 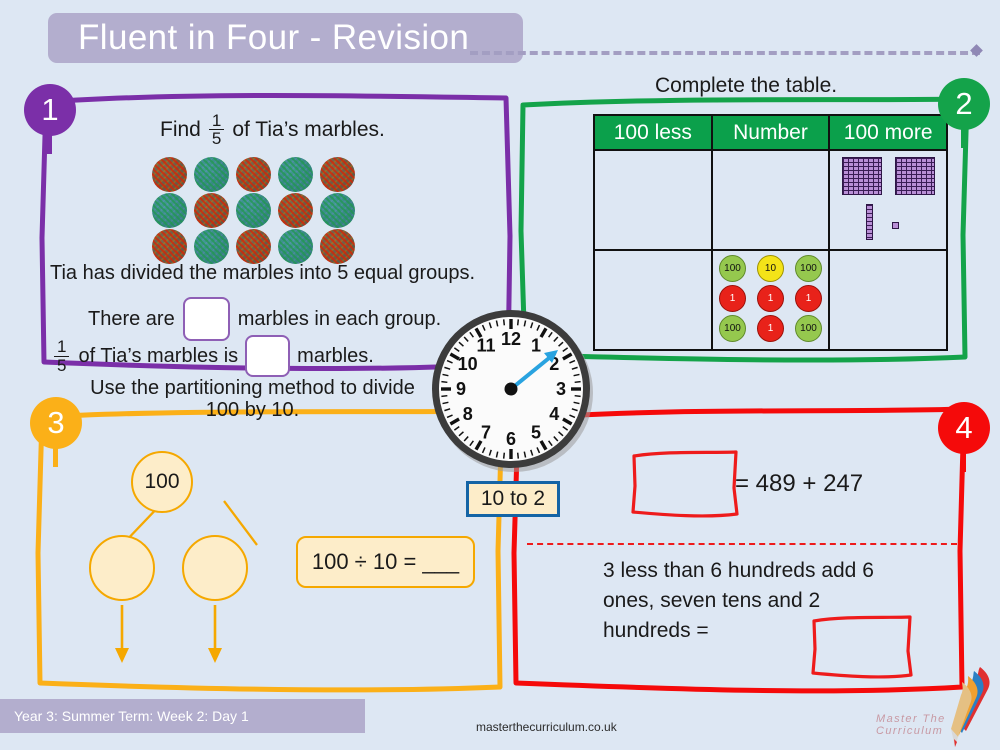 I want to click on marbles-grid, so click(x=257, y=211).